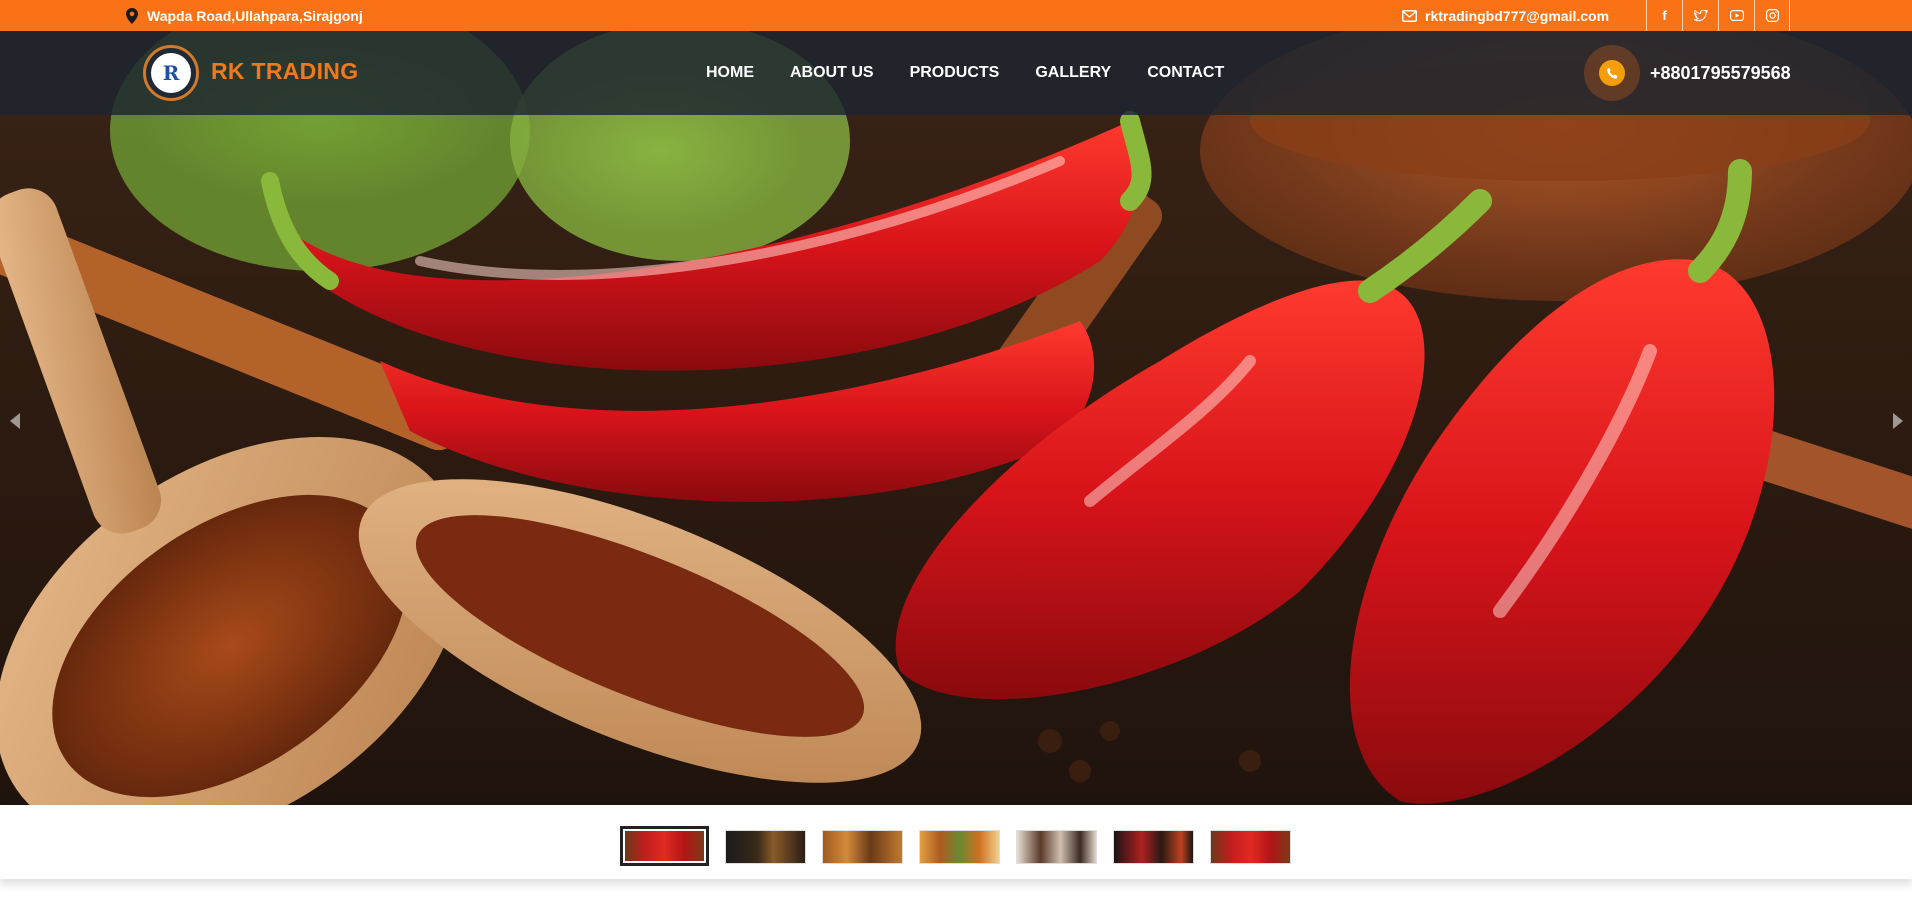  I want to click on phone-block: +8801795579568, so click(1687, 73).